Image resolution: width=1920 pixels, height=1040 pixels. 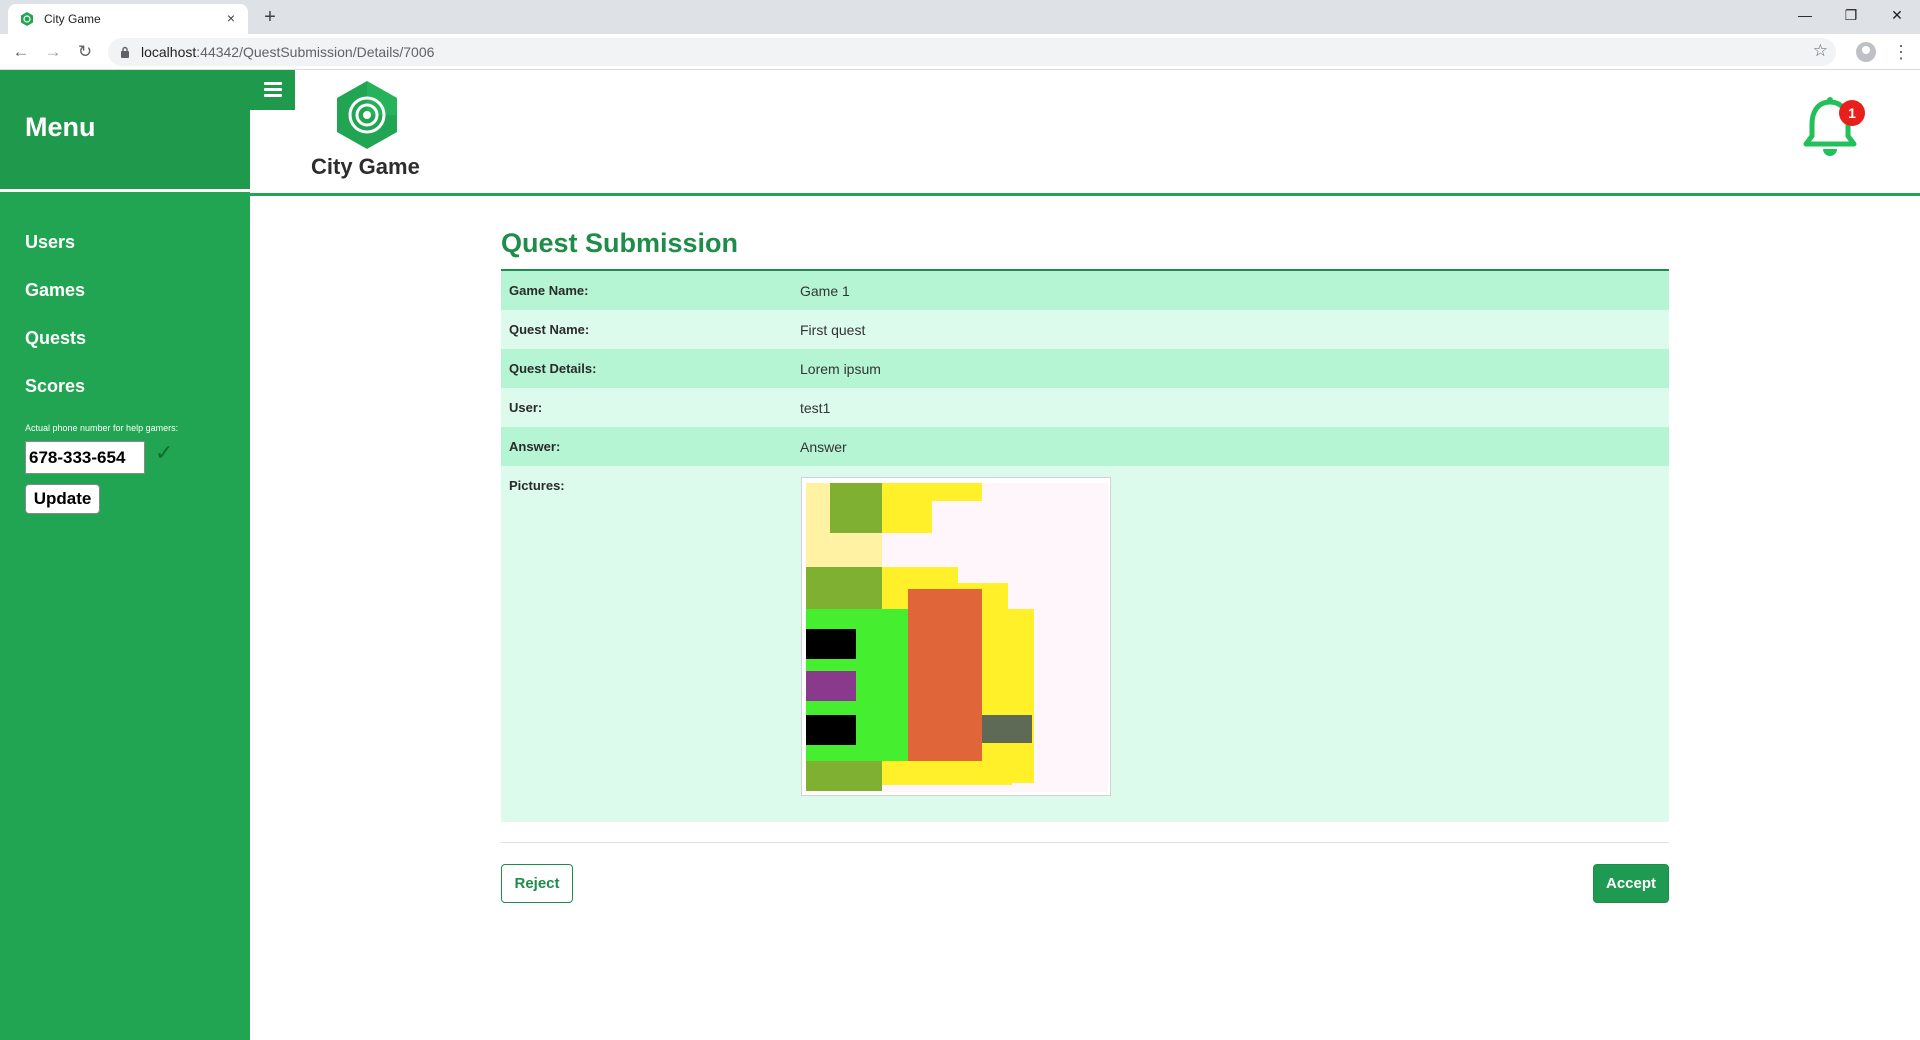 I want to click on city-game-favicon-icon, so click(x=27, y=19).